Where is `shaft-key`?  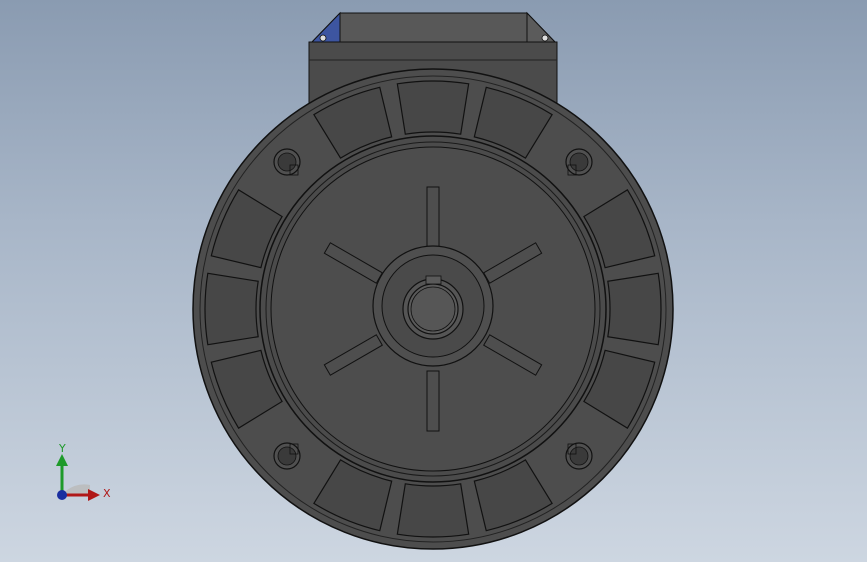 shaft-key is located at coordinates (433, 280).